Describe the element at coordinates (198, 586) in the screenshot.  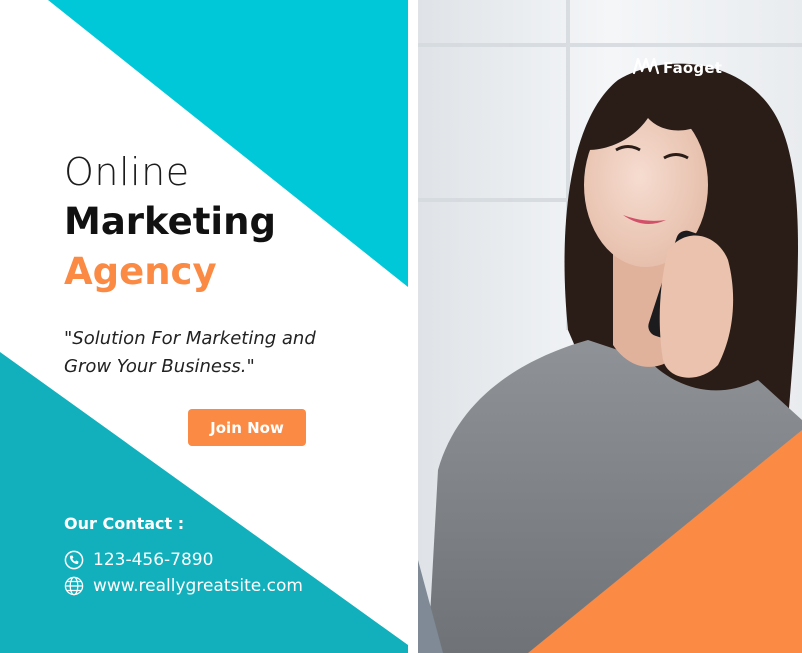
I see `contact-website-text: www.reallygreatsite.com` at that location.